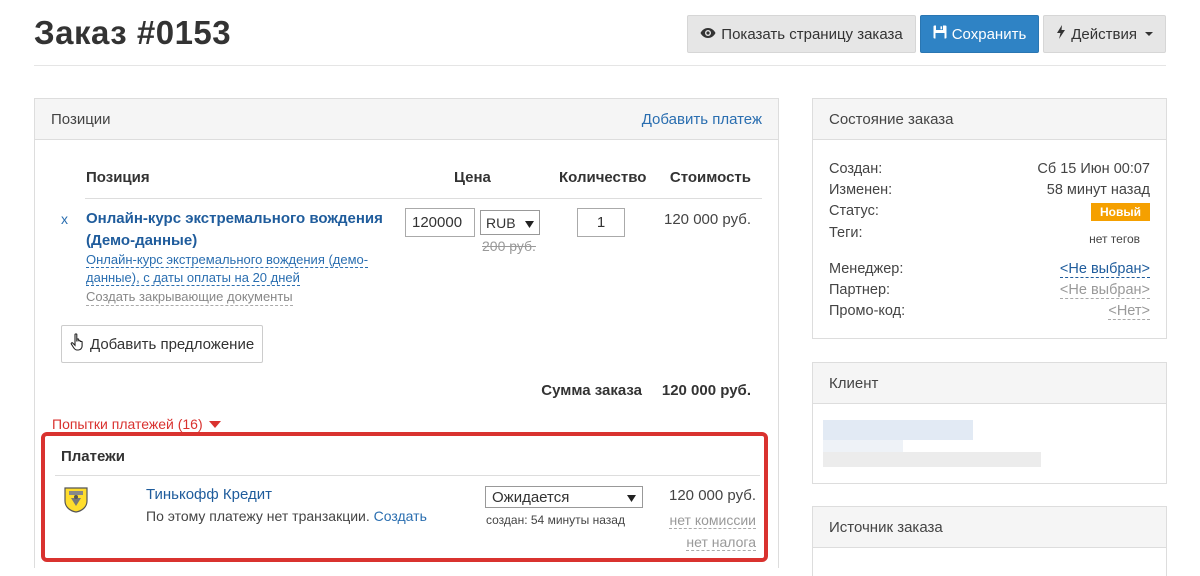 The image size is (1200, 576). I want to click on status-label: Статус:, so click(854, 211).